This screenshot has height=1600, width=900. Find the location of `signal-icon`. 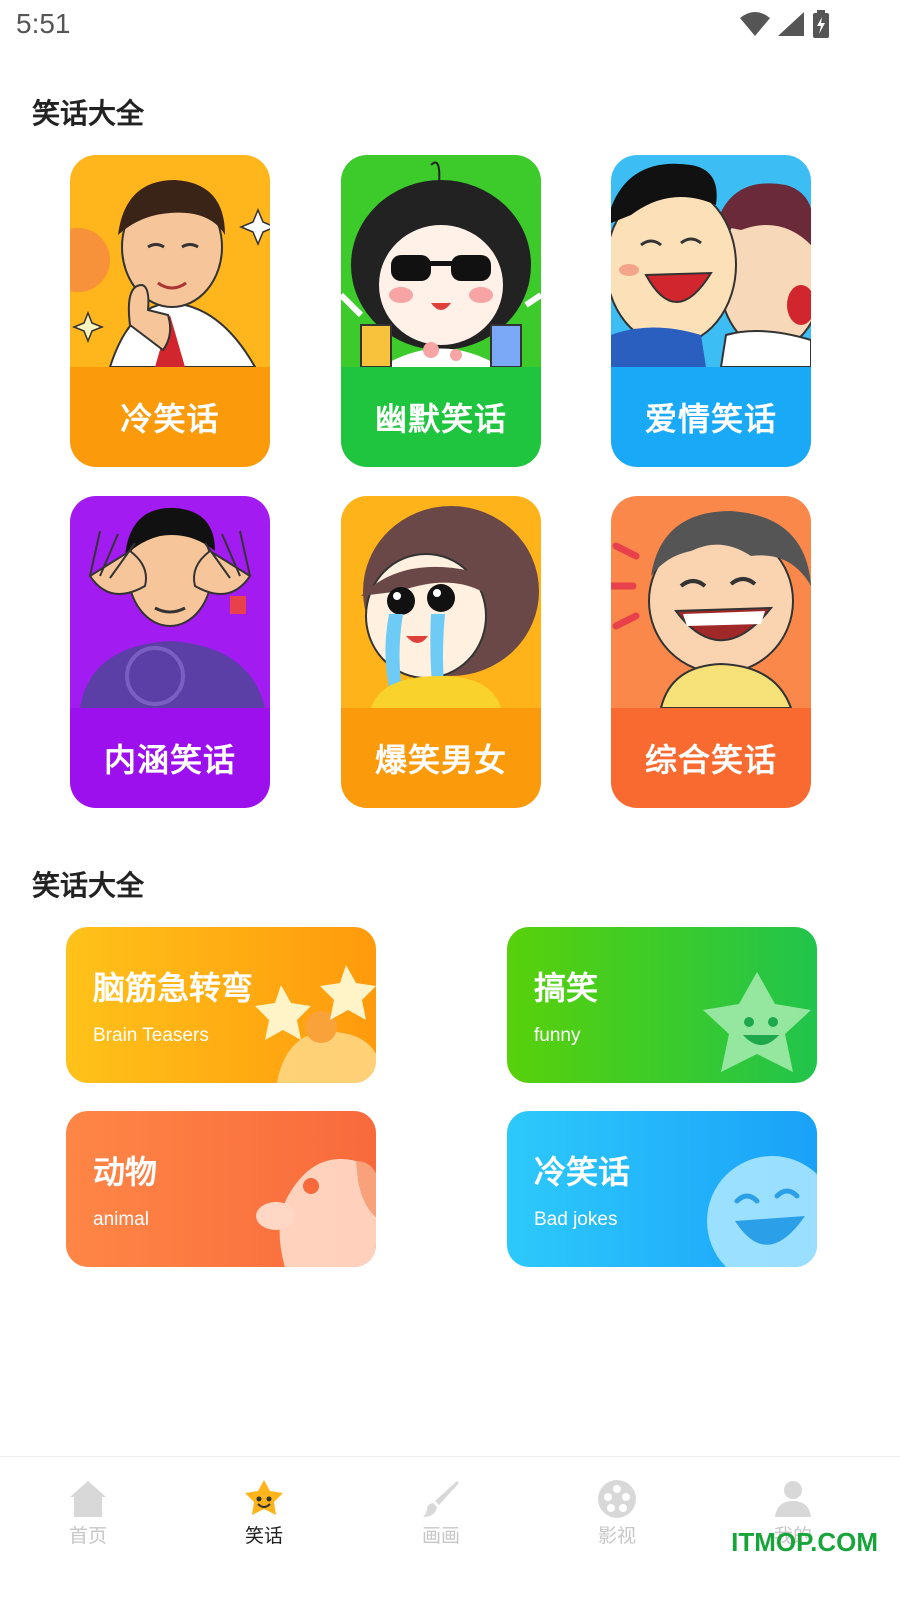

signal-icon is located at coordinates (791, 24).